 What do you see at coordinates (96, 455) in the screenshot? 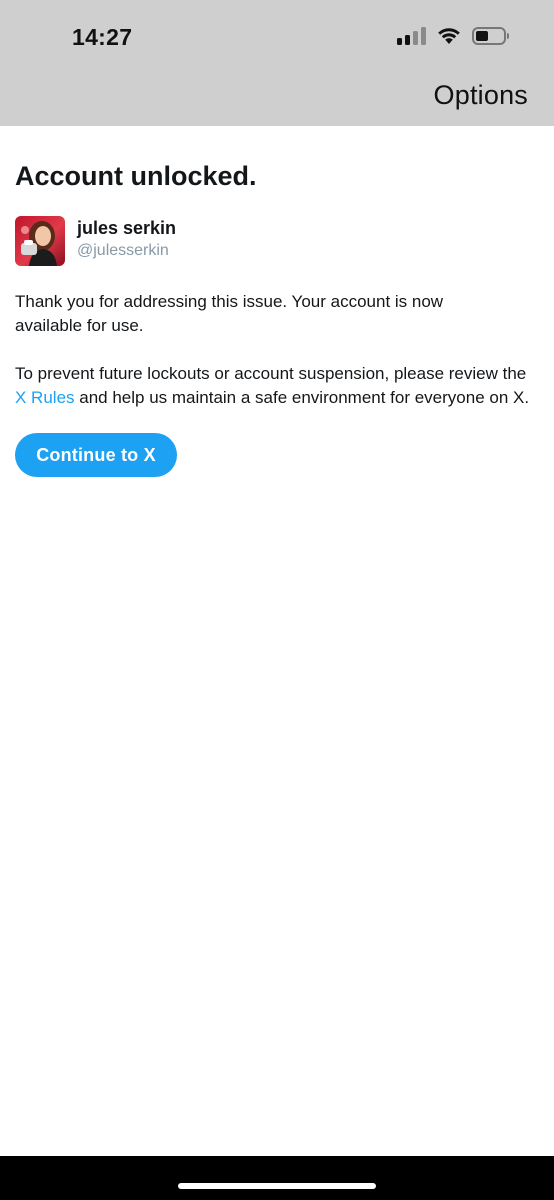
I see `continue-button: Continue to X` at bounding box center [96, 455].